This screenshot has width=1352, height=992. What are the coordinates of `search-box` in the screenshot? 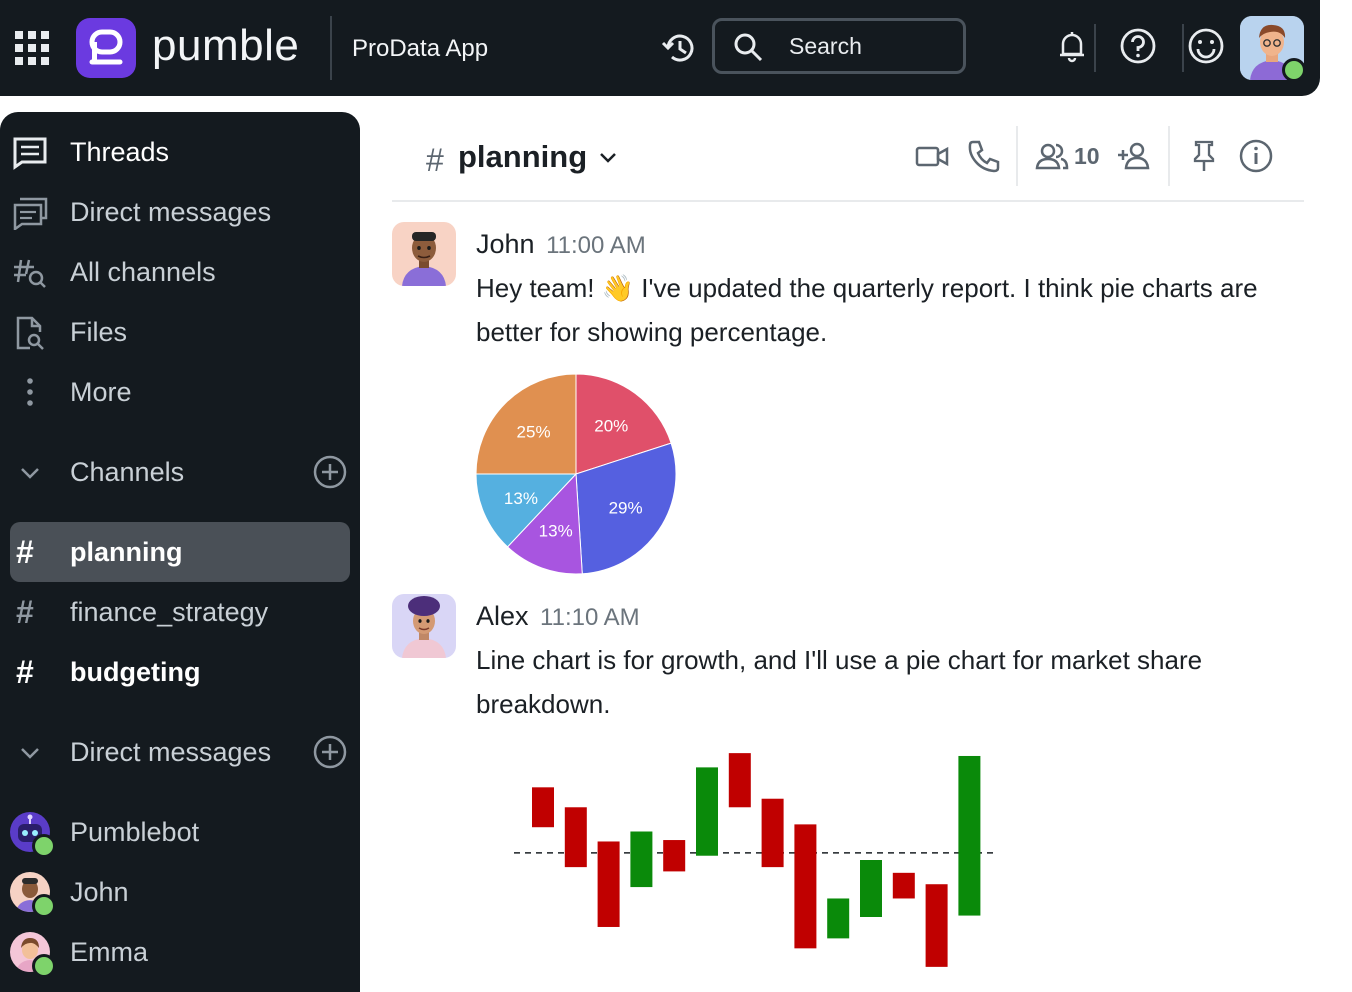 It's located at (839, 46).